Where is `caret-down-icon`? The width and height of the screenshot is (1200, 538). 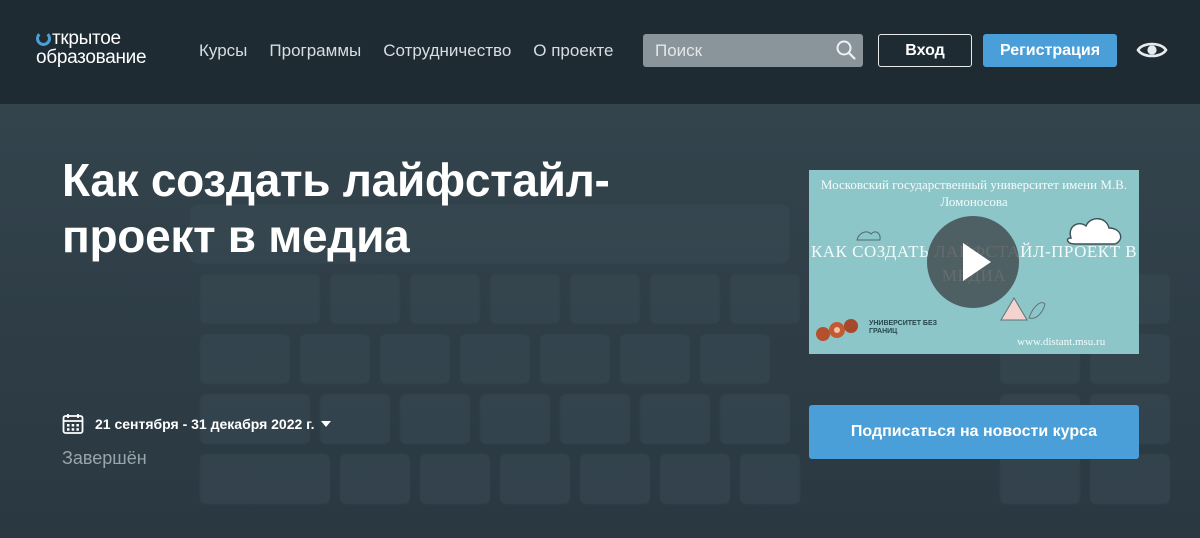
caret-down-icon is located at coordinates (325, 424).